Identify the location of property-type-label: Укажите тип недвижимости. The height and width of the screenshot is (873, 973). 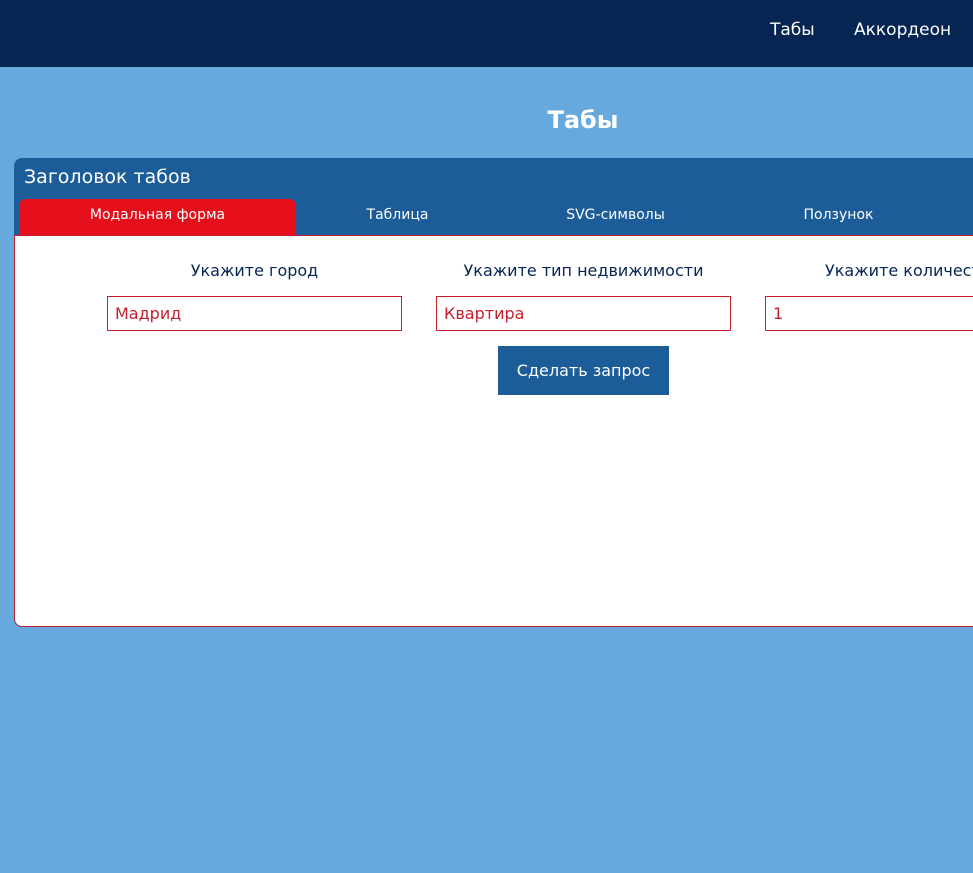
(583, 270).